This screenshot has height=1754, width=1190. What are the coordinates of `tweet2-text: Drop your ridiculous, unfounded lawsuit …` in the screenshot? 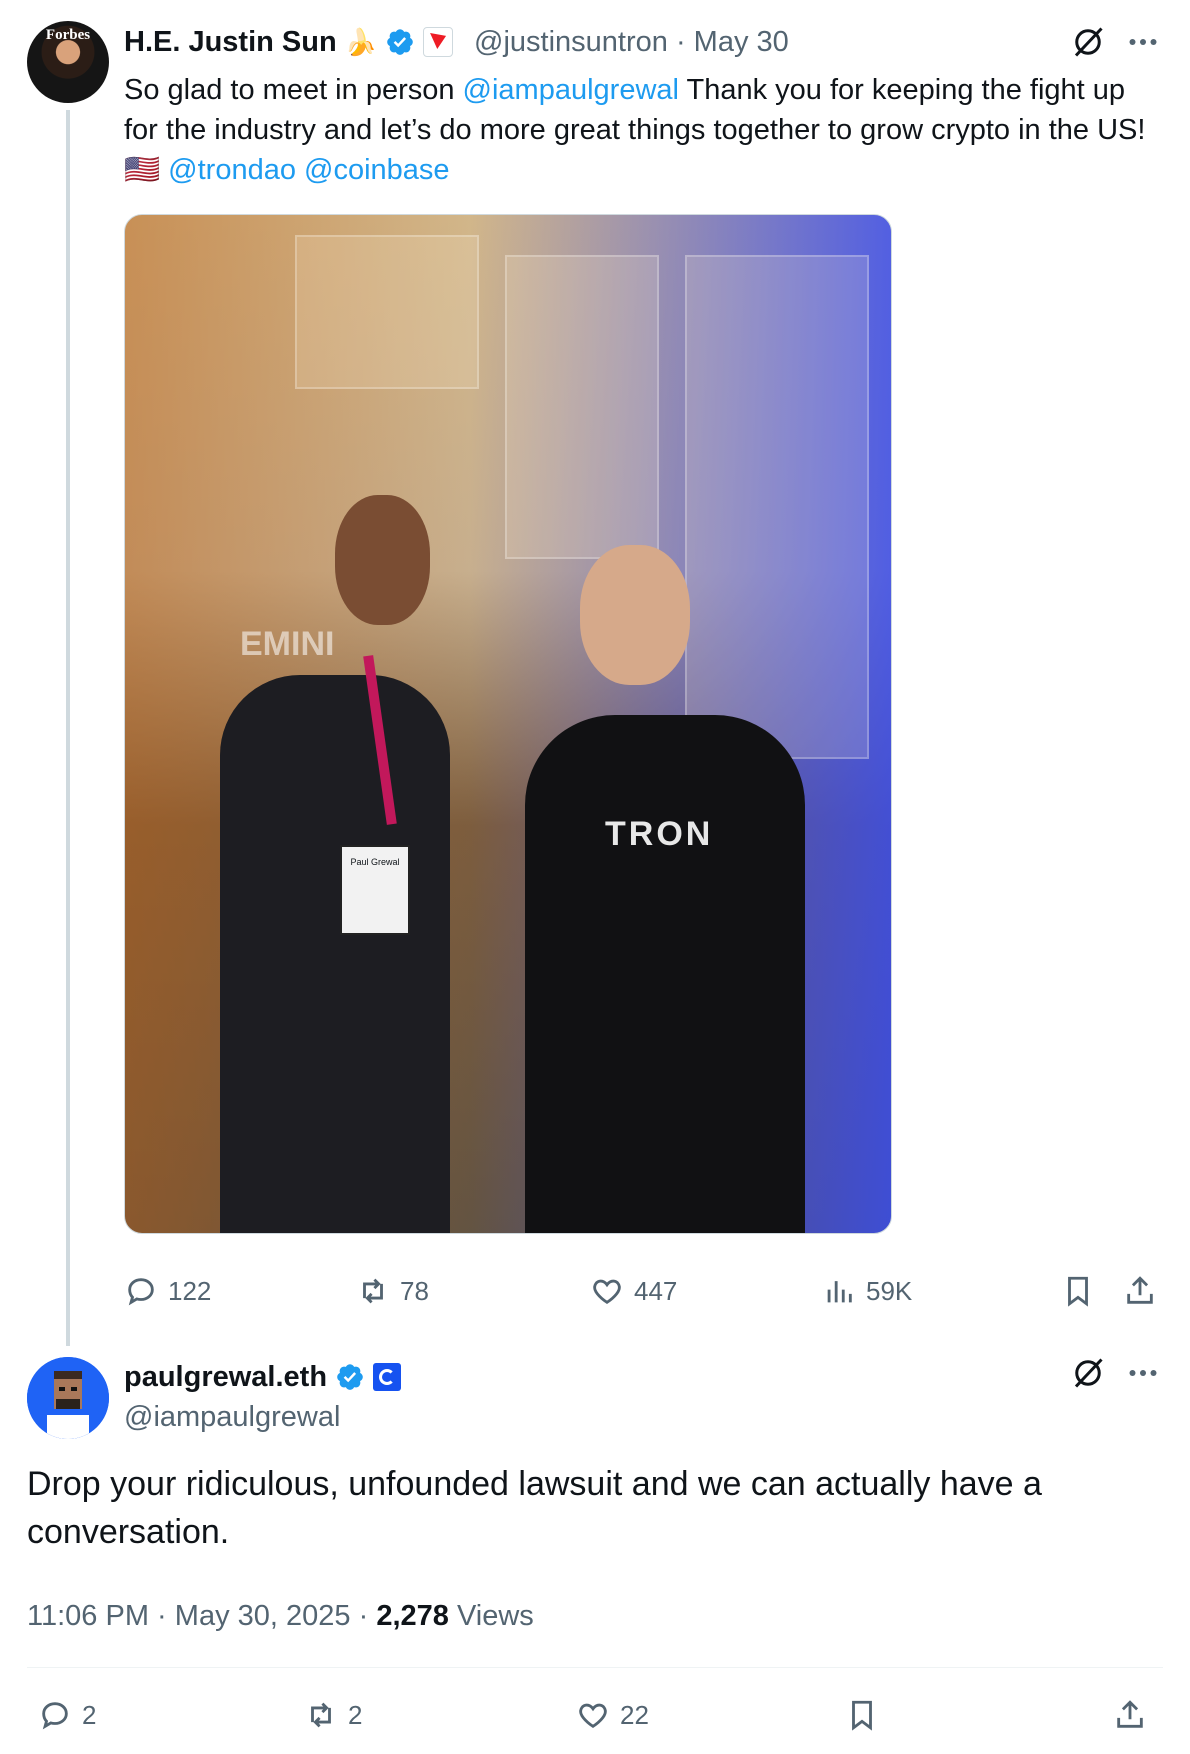 It's located at (534, 1508).